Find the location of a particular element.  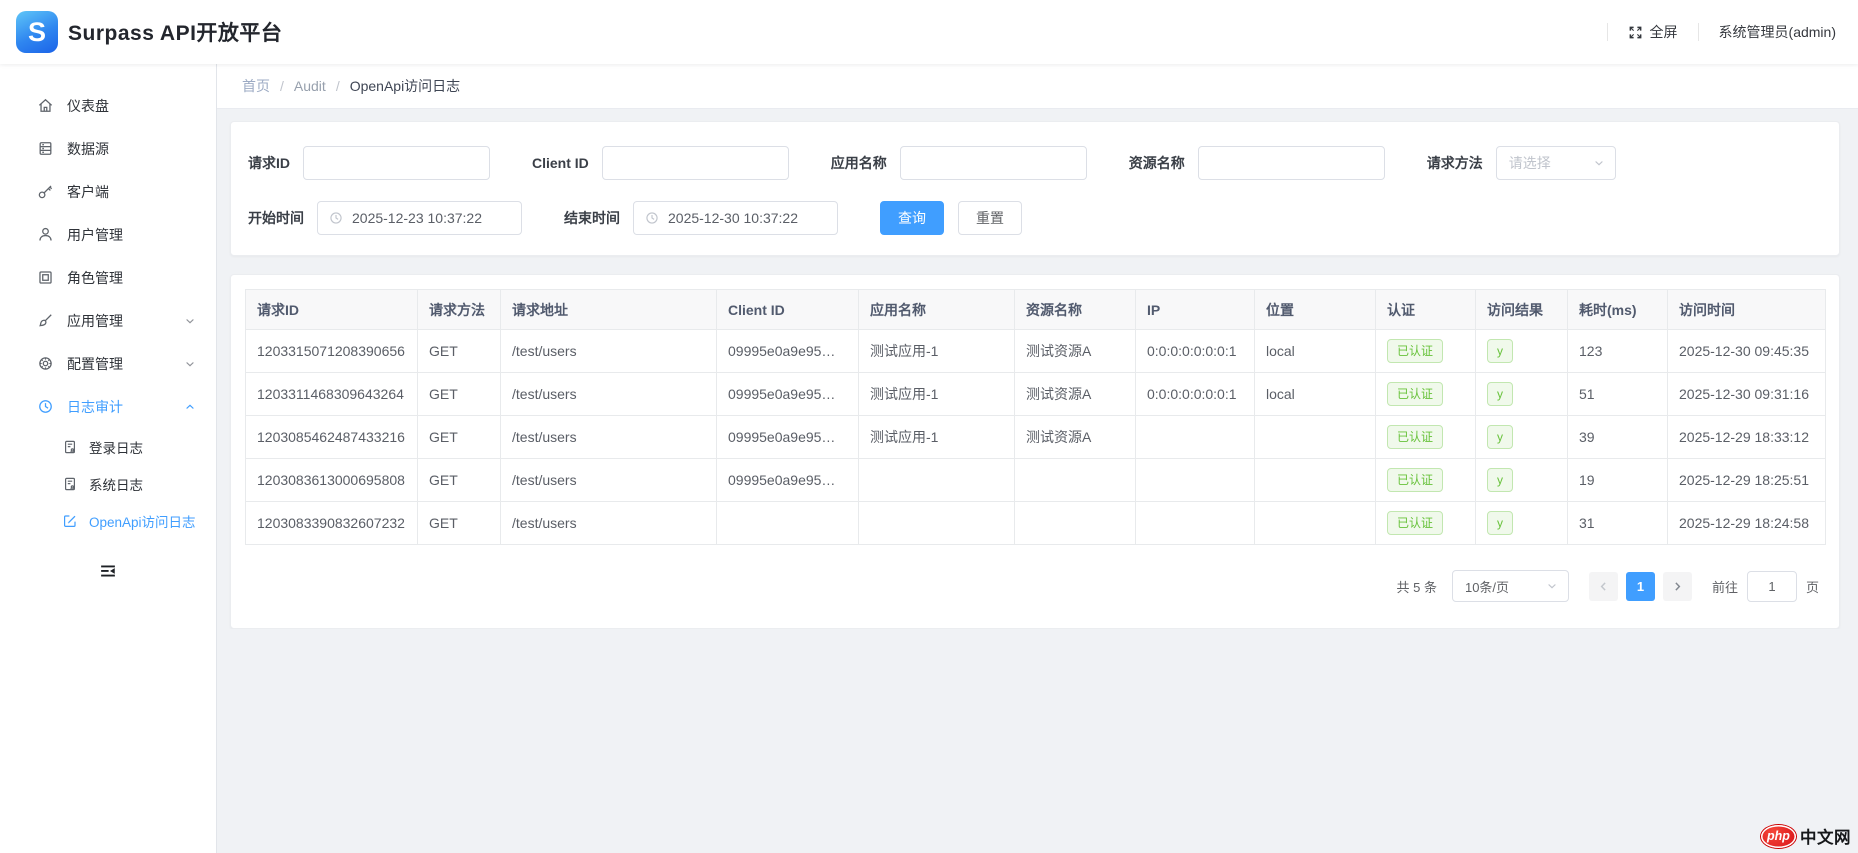

start-time-label: 开始时间 is located at coordinates (276, 218).